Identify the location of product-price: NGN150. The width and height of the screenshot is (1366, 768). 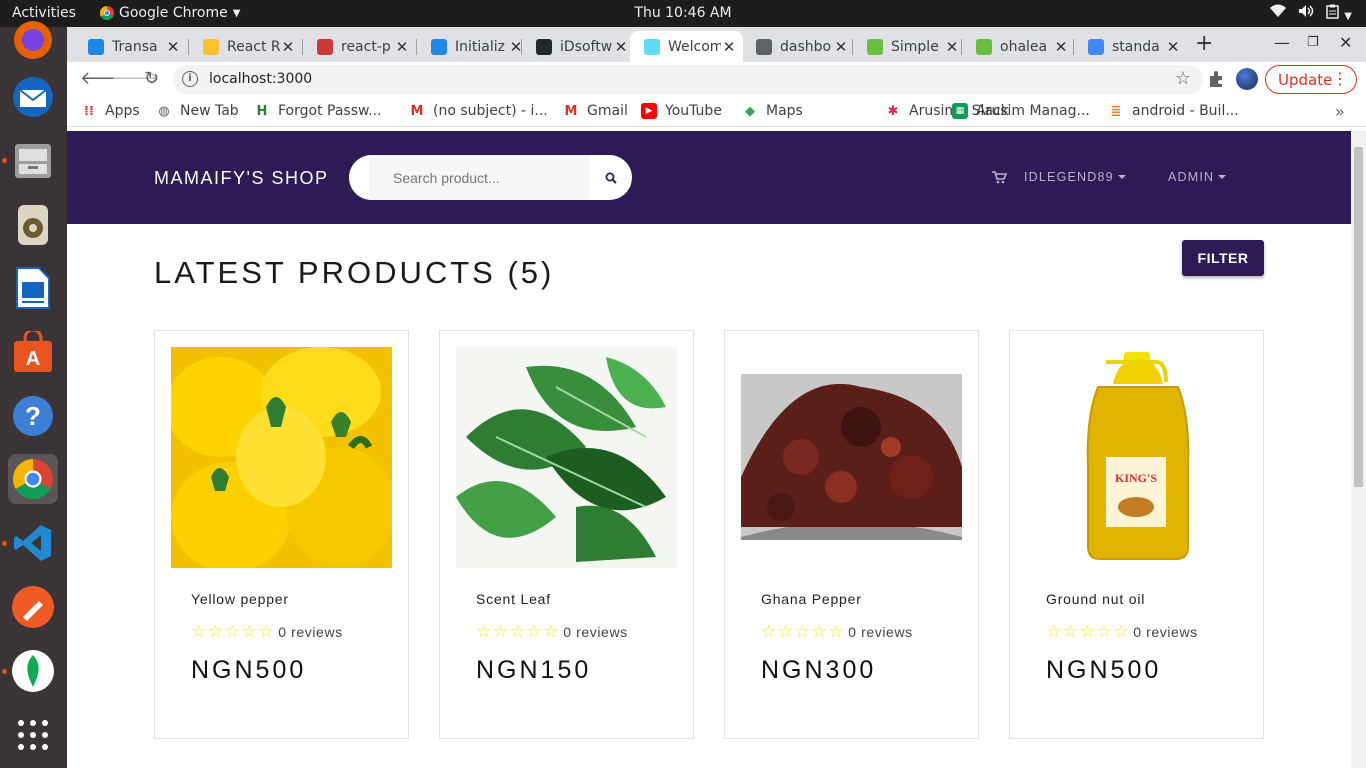
(534, 670).